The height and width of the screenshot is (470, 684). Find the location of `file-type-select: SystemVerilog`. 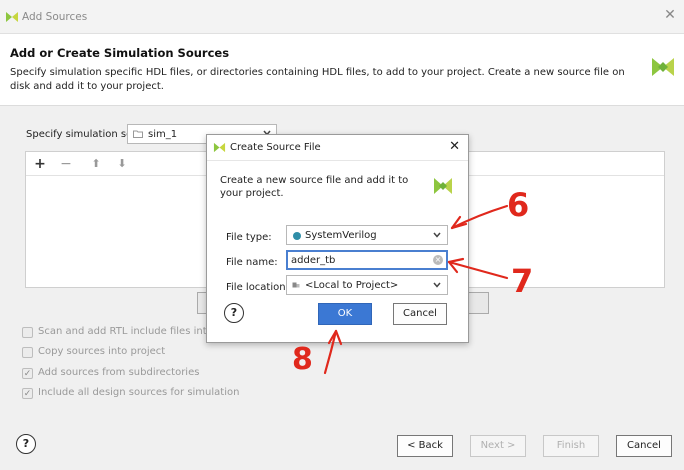

file-type-select: SystemVerilog is located at coordinates (367, 235).